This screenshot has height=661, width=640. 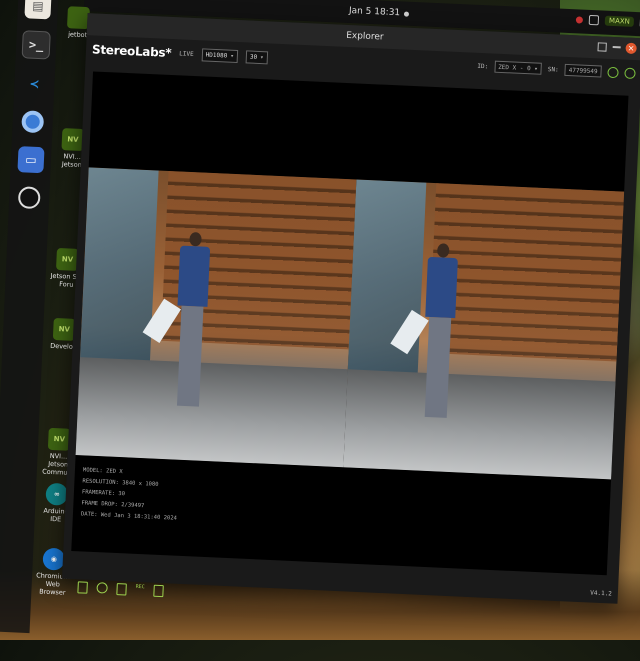 I want to click on version-label: V4.1.2, so click(x=601, y=594).